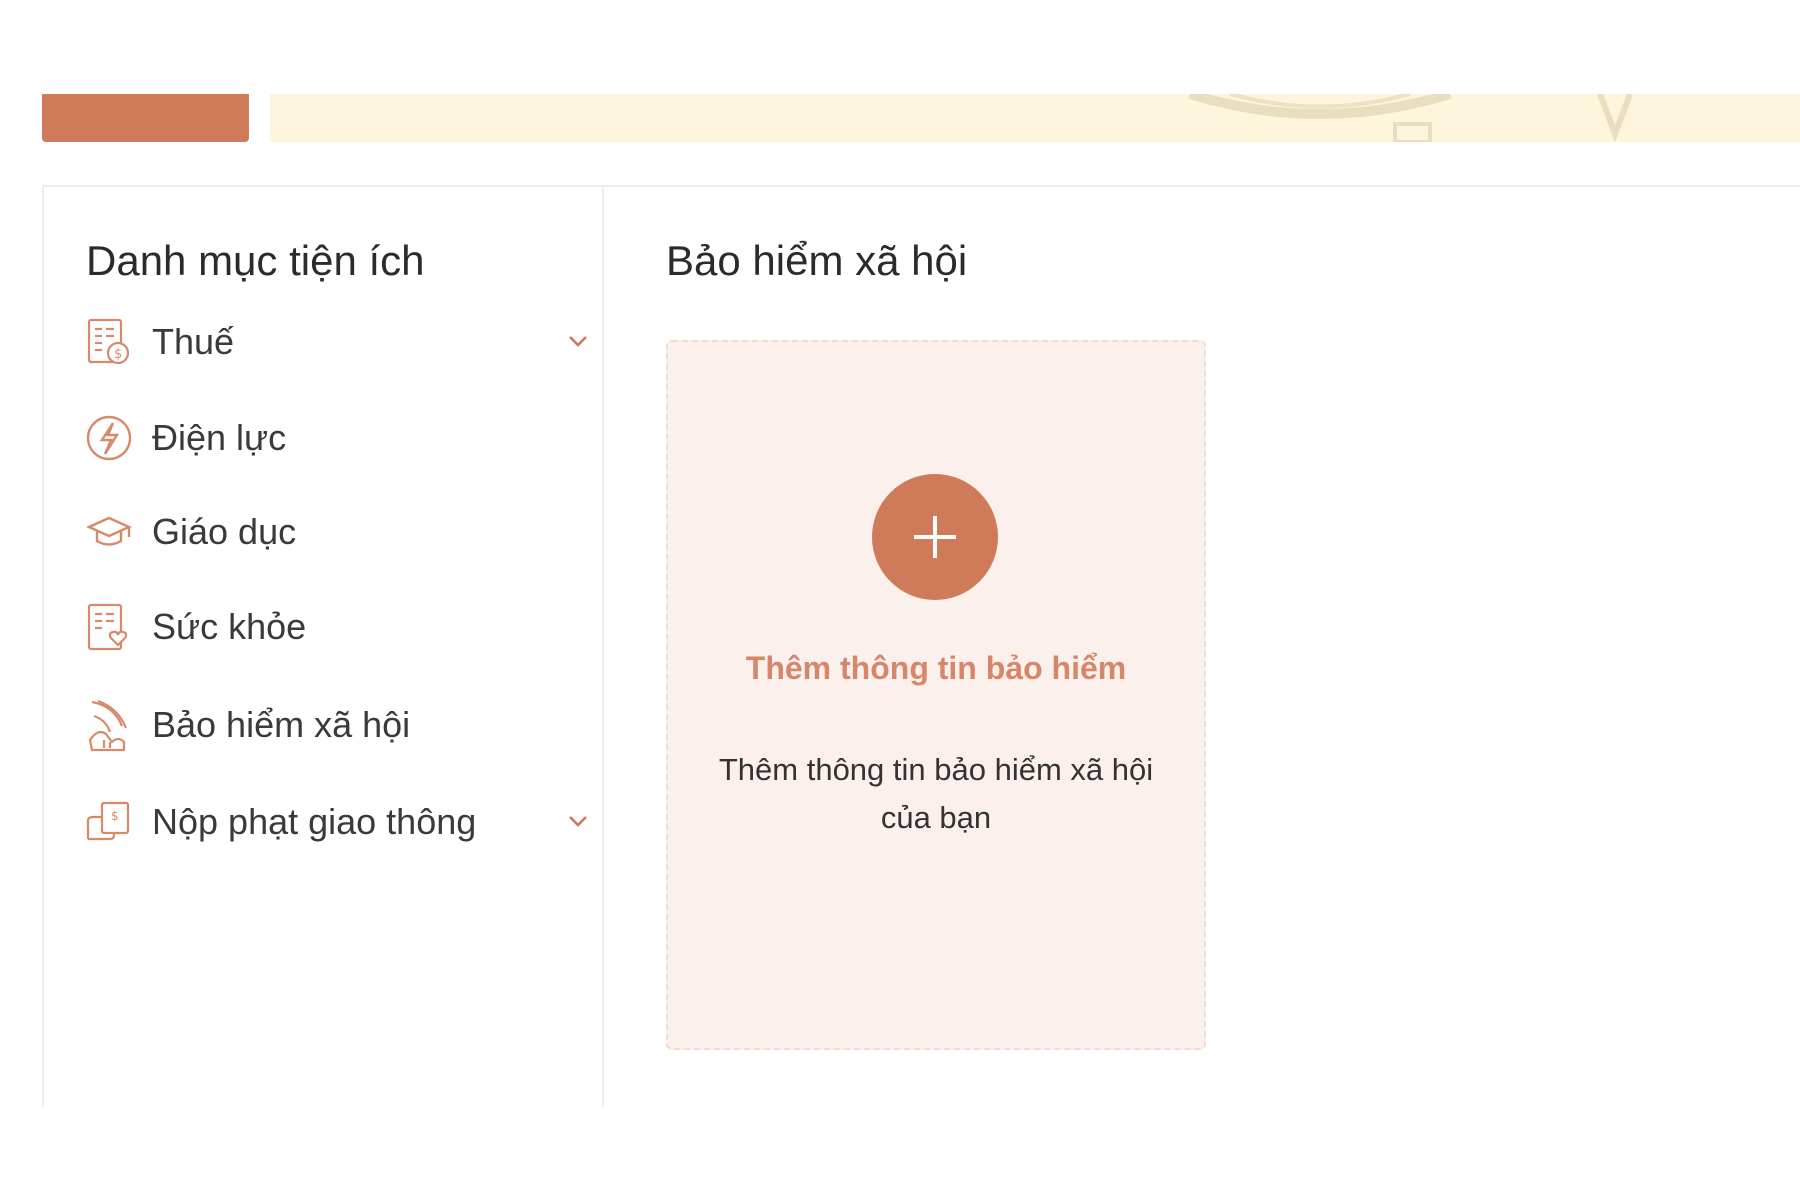 The width and height of the screenshot is (1800, 1200). Describe the element at coordinates (936, 793) in the screenshot. I see `add-card-description: Thêm thông tin bảo hiểm xã hội của bạn` at that location.